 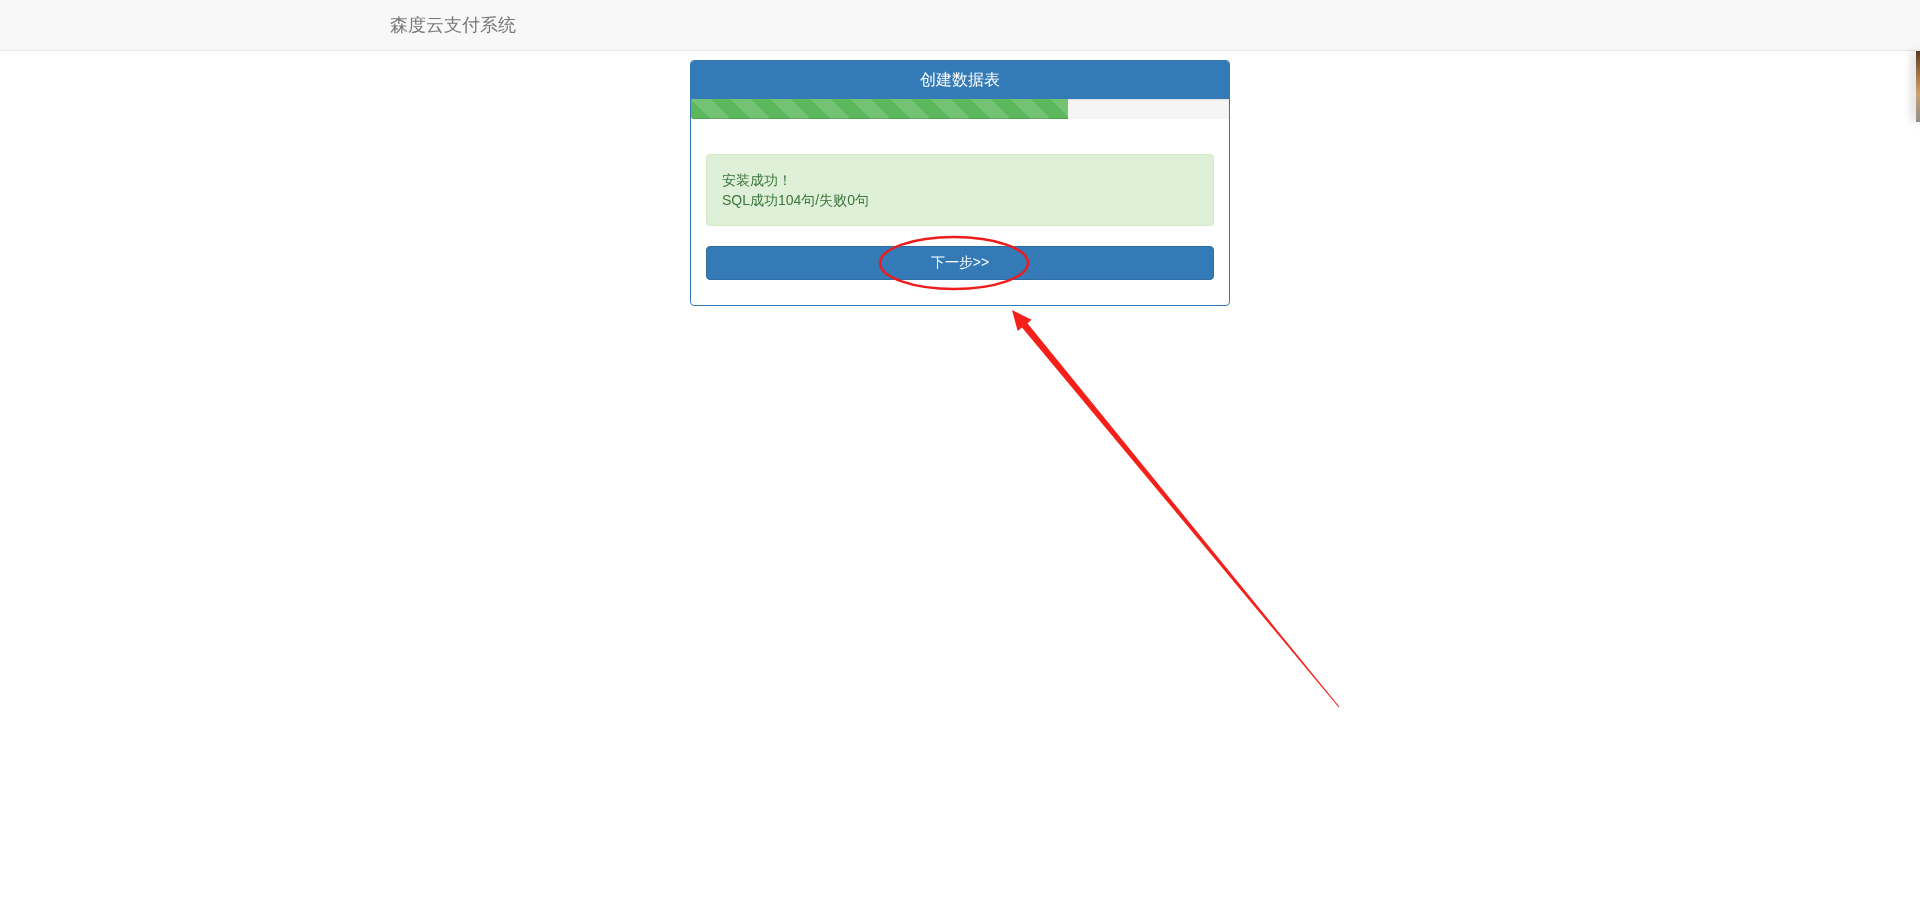 What do you see at coordinates (1918, 86) in the screenshot?
I see `photo-placeholder` at bounding box center [1918, 86].